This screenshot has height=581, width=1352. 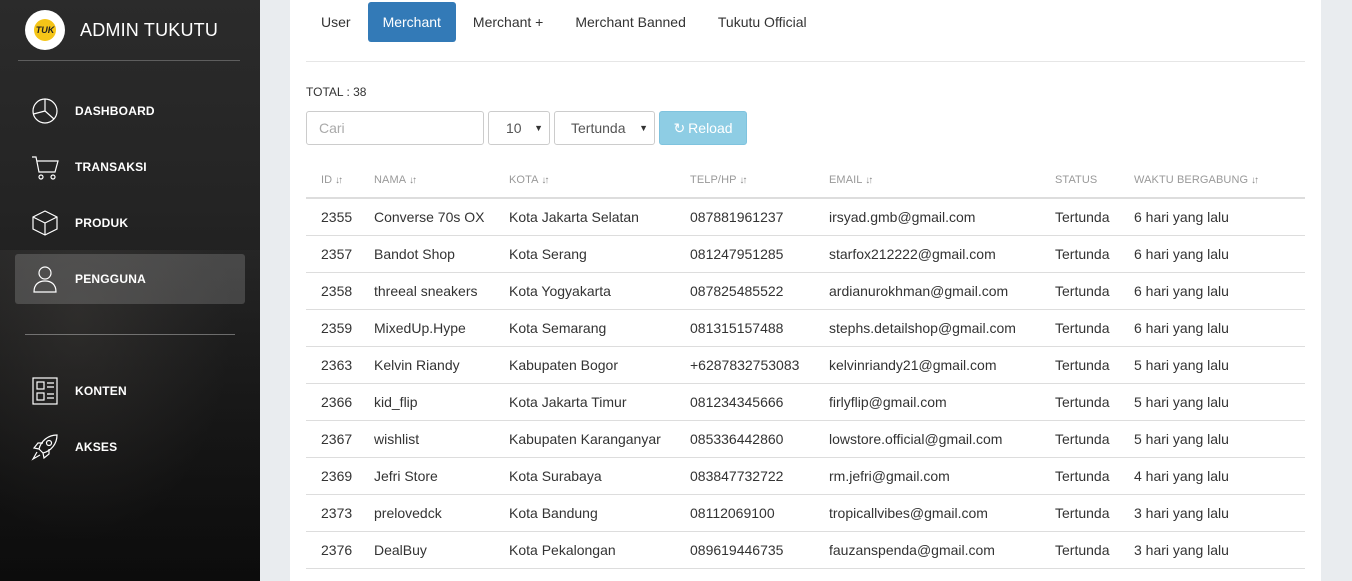 What do you see at coordinates (548, 254) in the screenshot?
I see `cell-kota: Kota Serang` at bounding box center [548, 254].